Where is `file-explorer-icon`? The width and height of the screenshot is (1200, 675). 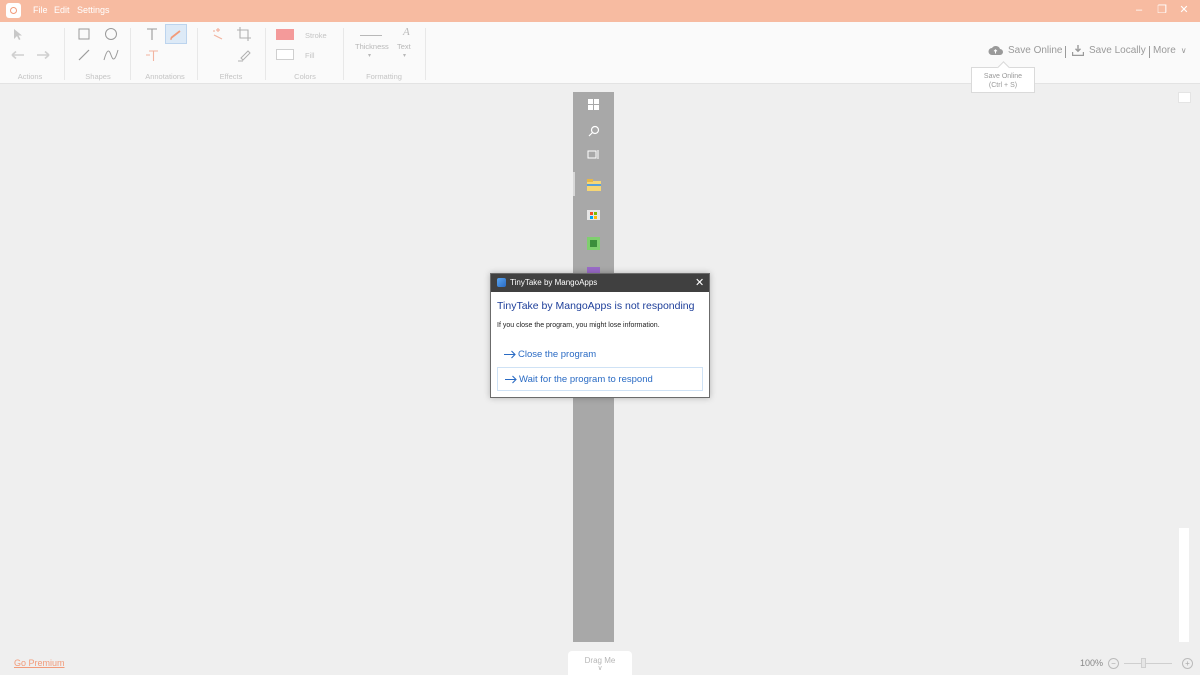 file-explorer-icon is located at coordinates (593, 184).